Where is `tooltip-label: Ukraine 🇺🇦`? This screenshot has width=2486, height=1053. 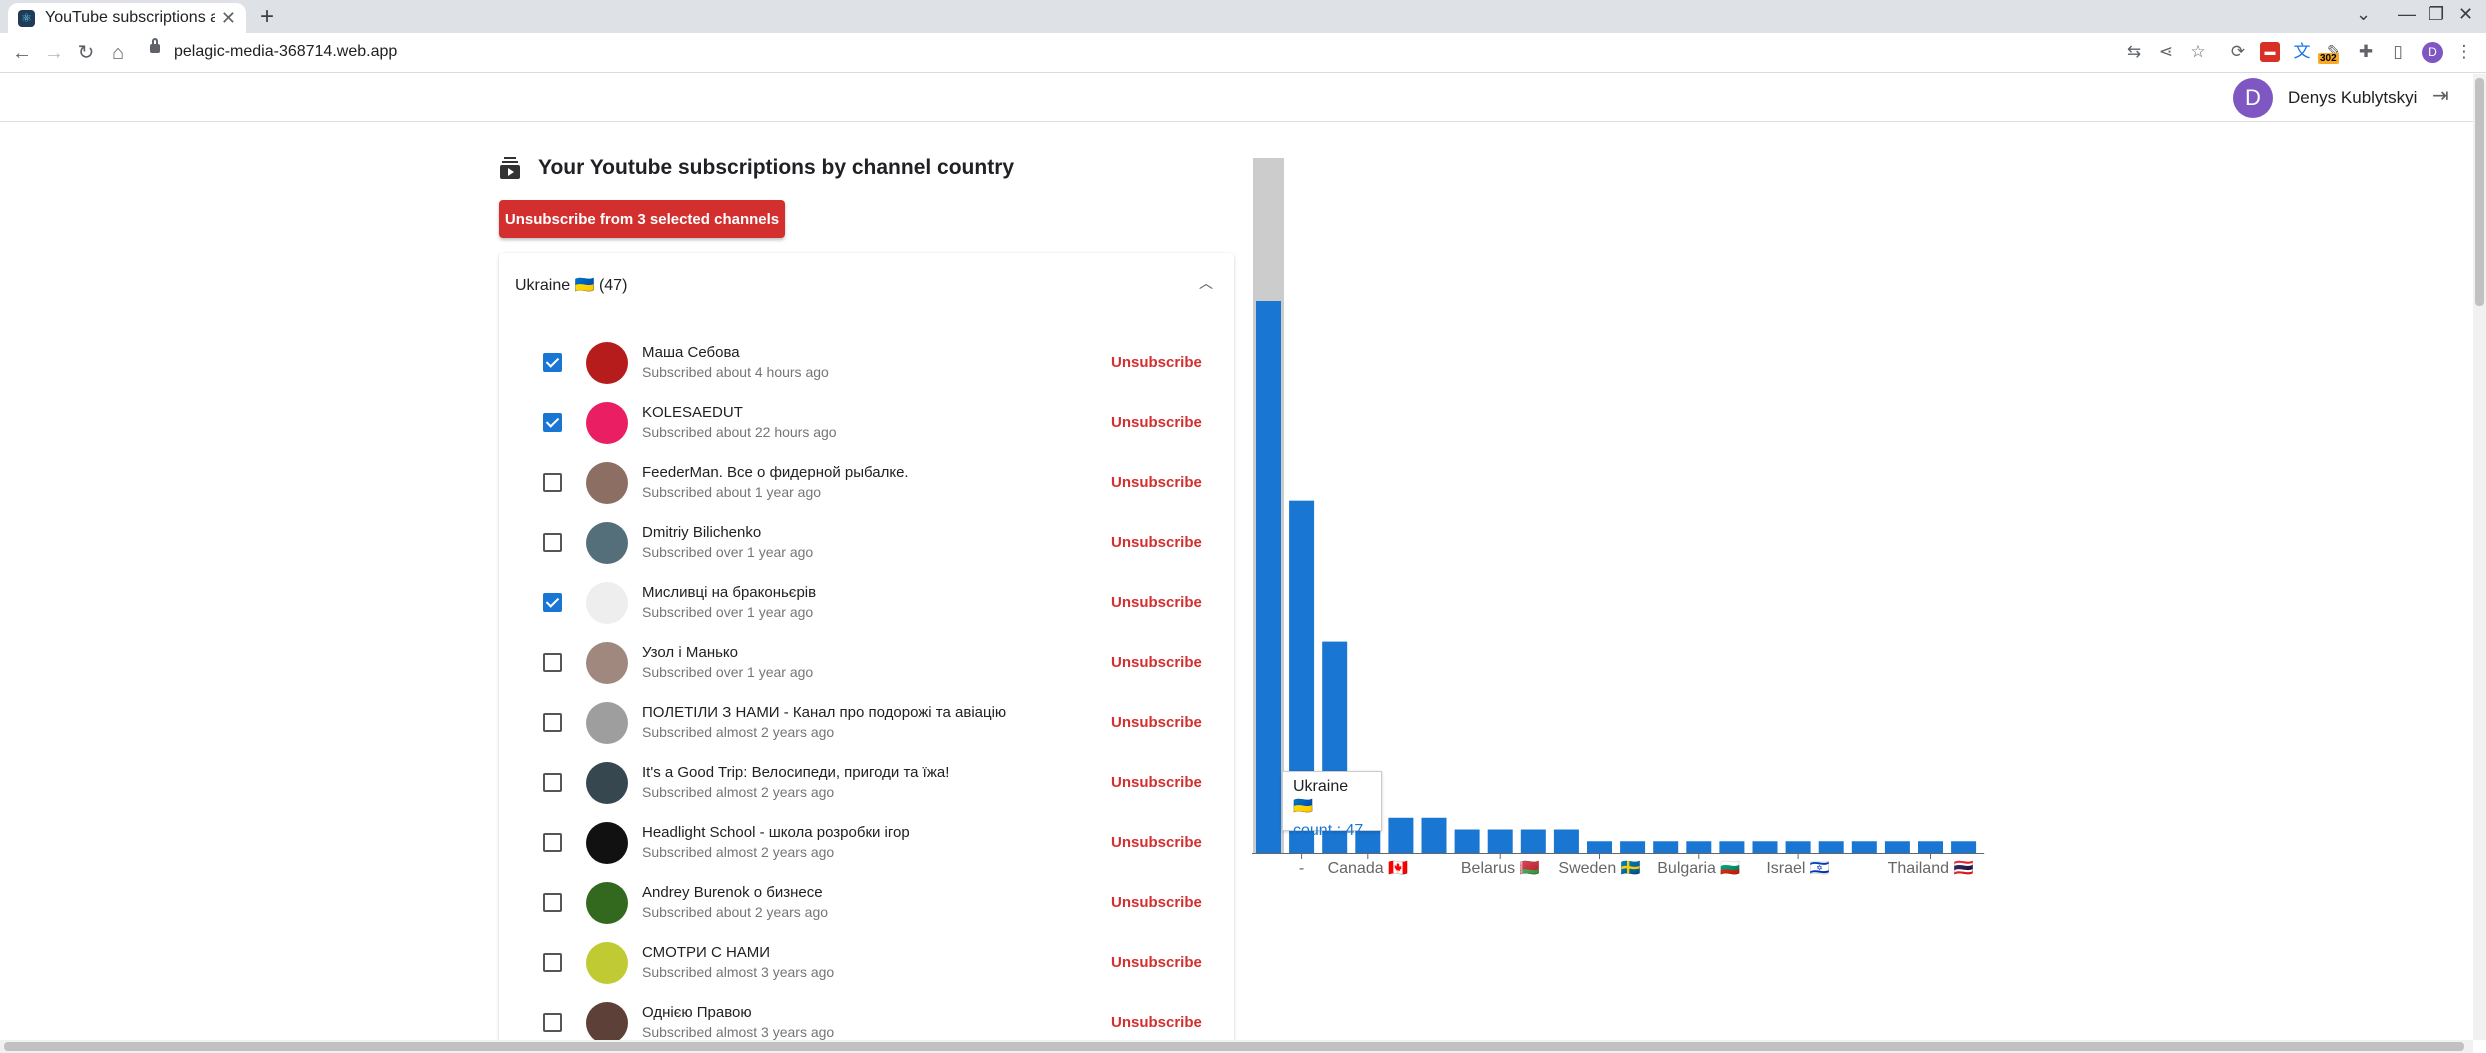 tooltip-label: Ukraine 🇺🇦 is located at coordinates (1321, 796).